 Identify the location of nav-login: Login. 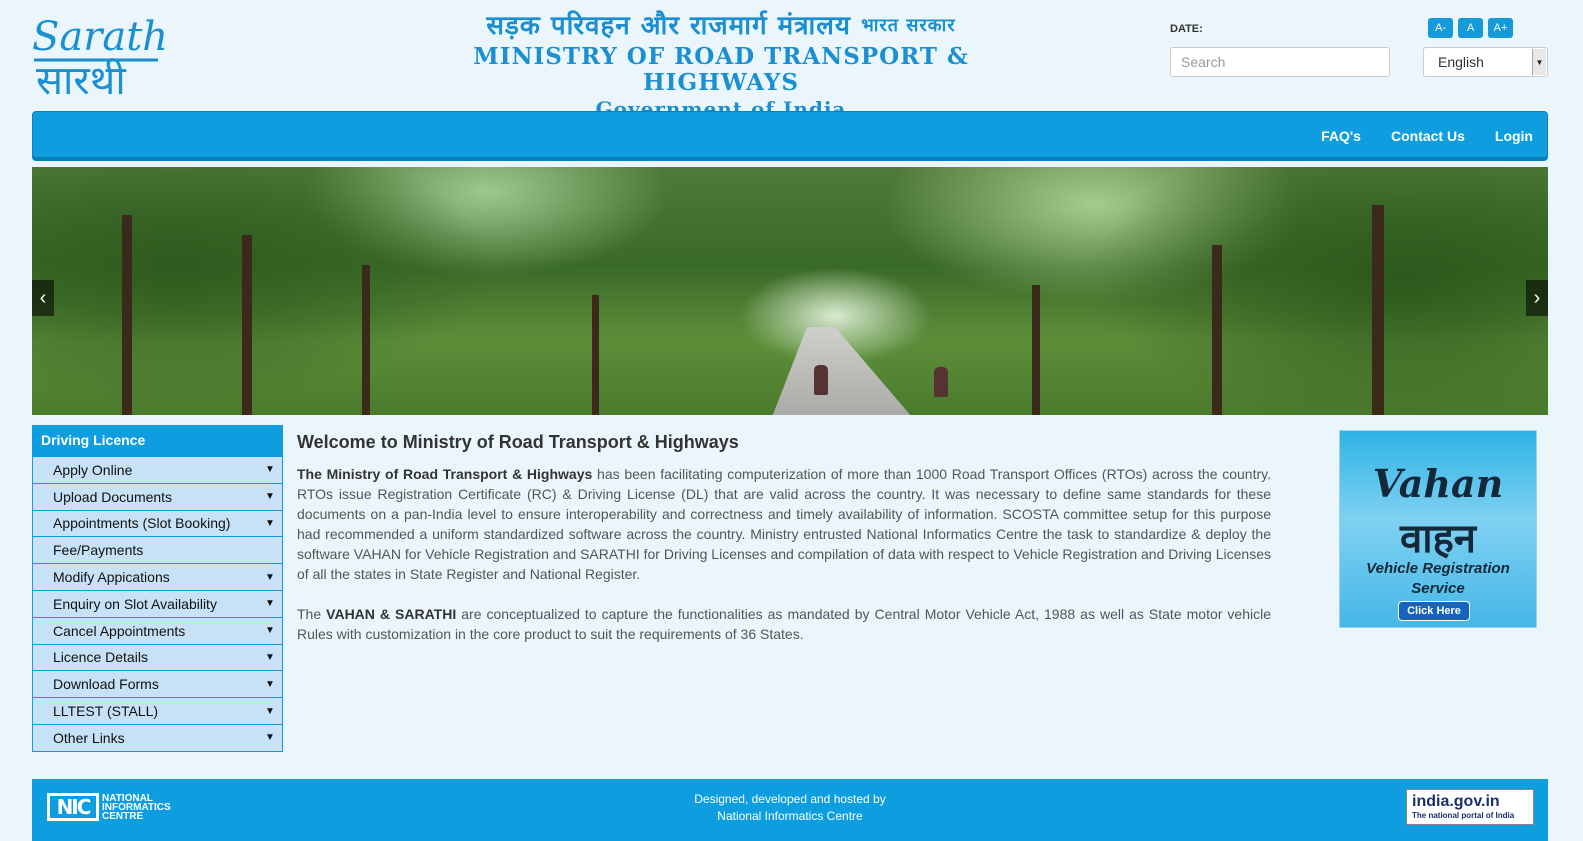
(1514, 136).